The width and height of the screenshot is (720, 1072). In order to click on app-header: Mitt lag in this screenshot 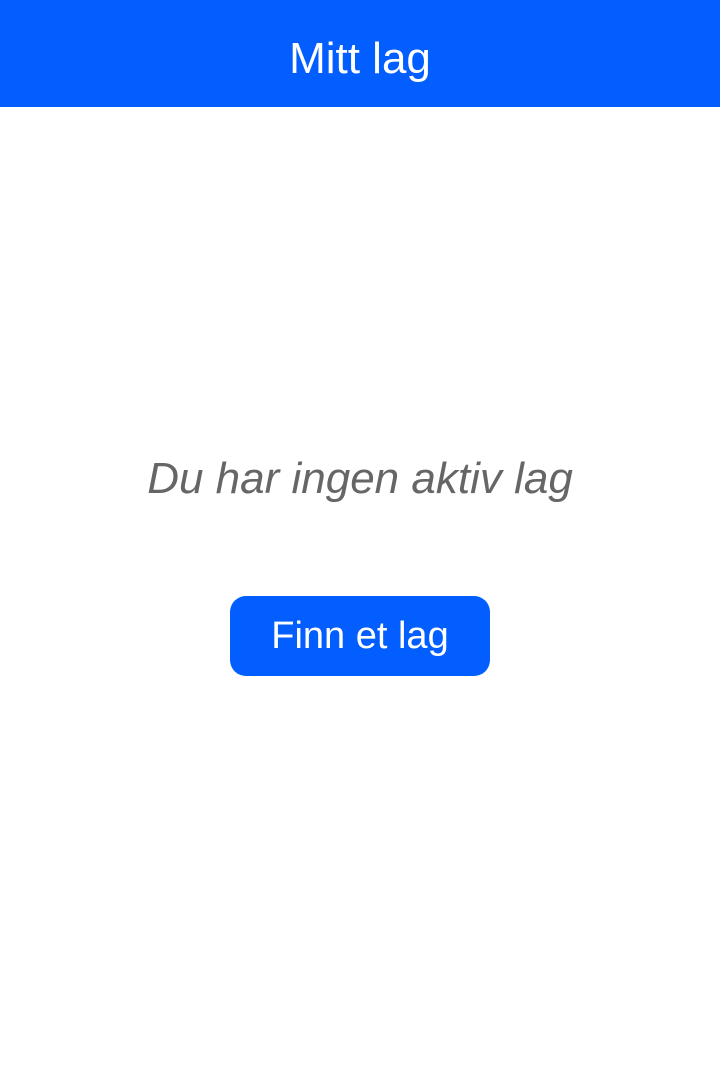, I will do `click(360, 53)`.